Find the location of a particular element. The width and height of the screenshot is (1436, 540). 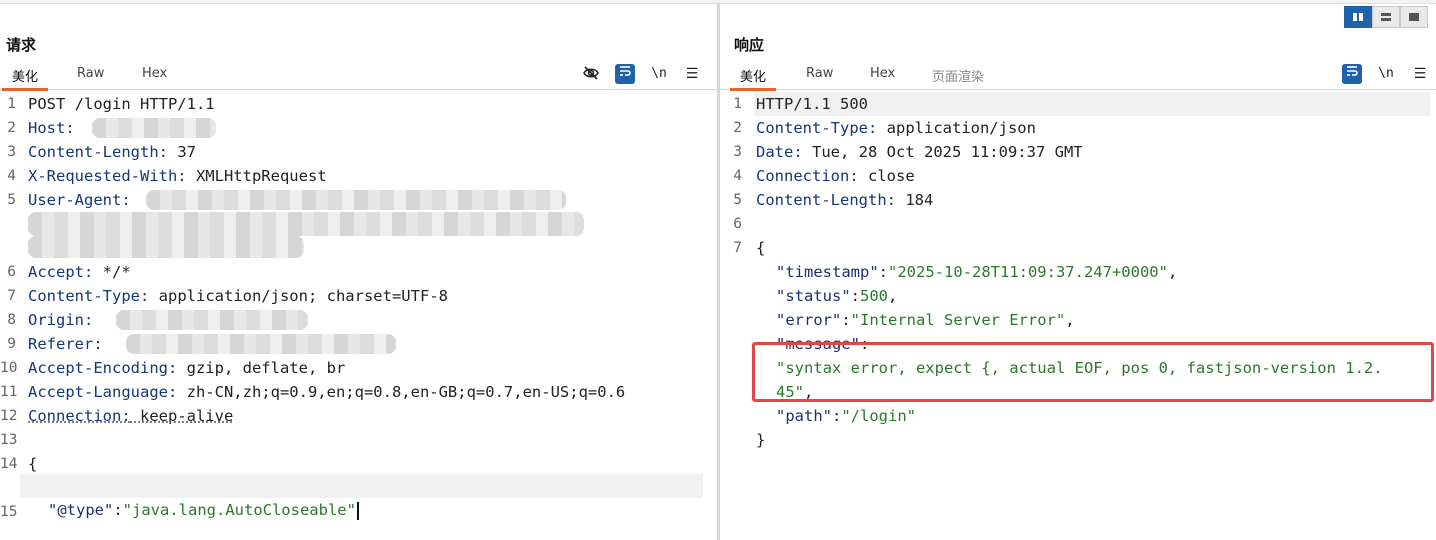

json-line: } is located at coordinates (761, 440).